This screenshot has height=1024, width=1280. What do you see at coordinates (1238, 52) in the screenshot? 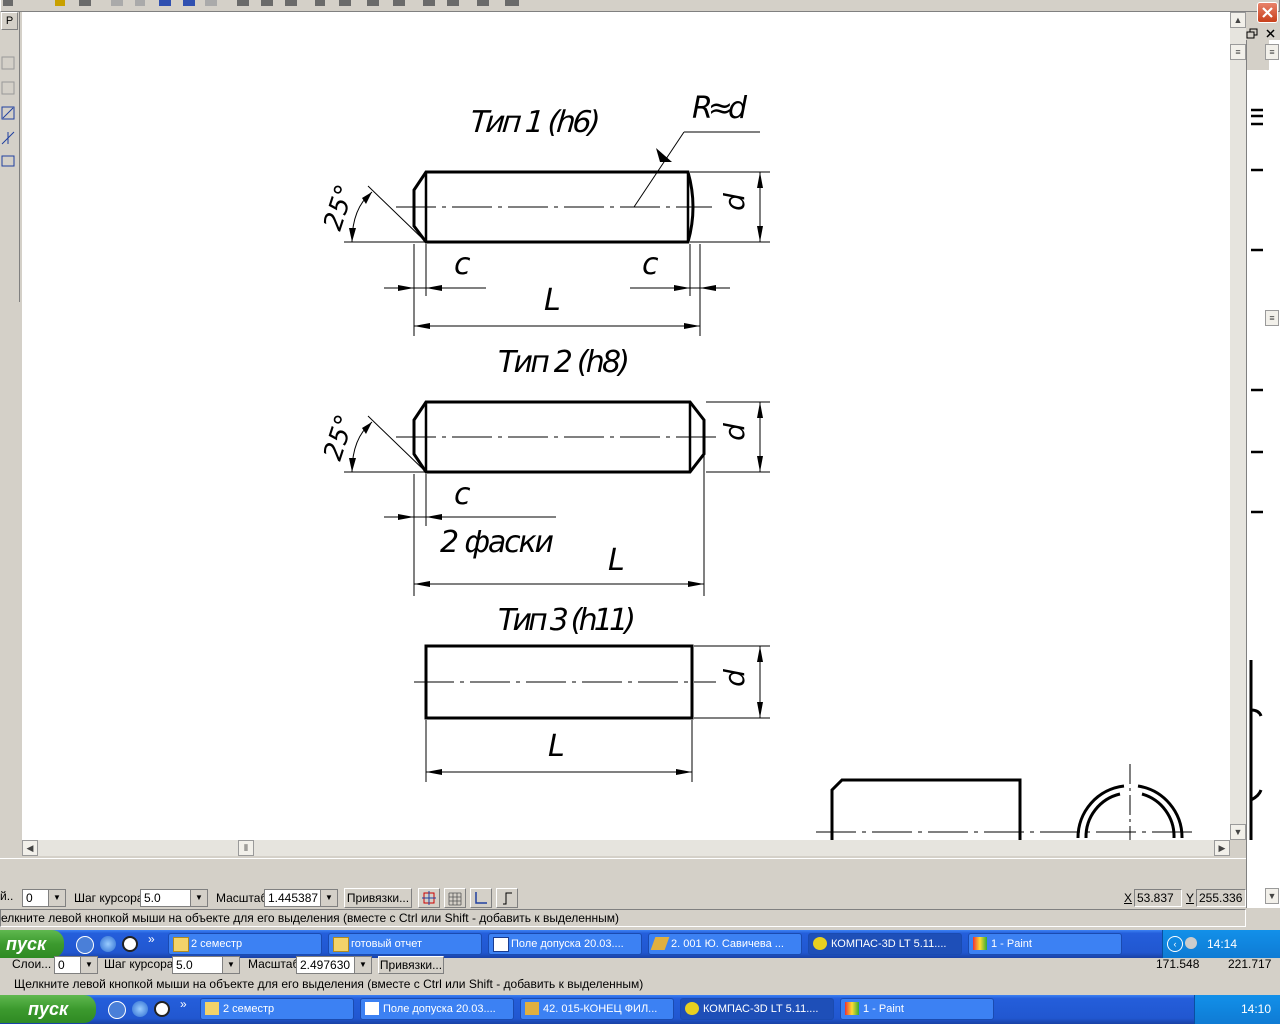
I see `scroll-thumb: ≡` at bounding box center [1238, 52].